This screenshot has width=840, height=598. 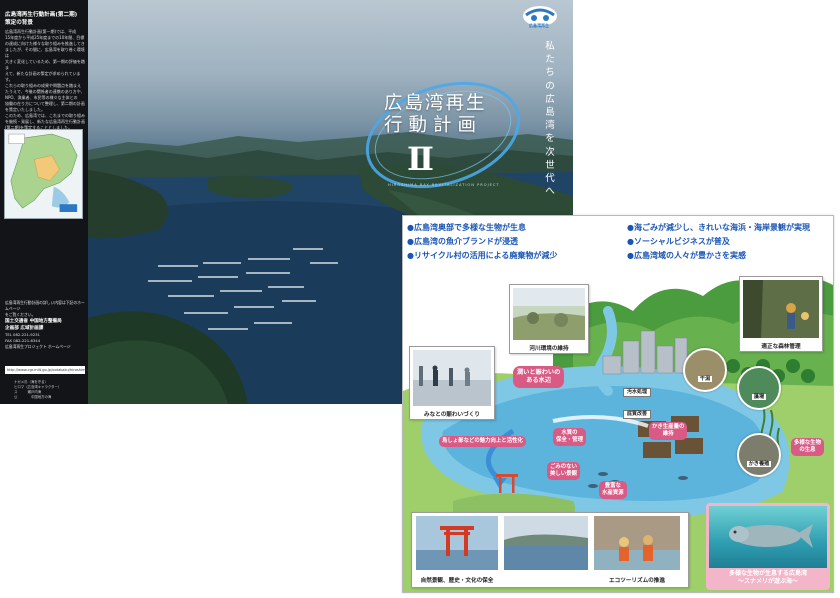 I want to click on caption-river: 河川環境の維持, so click(x=549, y=349).